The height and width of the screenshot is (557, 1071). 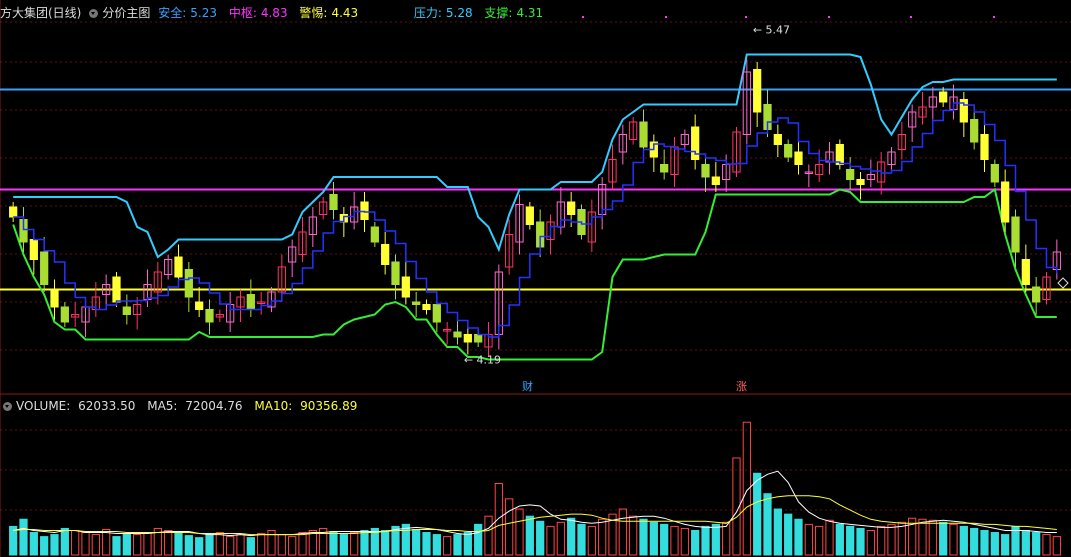 What do you see at coordinates (771, 30) in the screenshot?
I see `high-price-label: ← 5.47` at bounding box center [771, 30].